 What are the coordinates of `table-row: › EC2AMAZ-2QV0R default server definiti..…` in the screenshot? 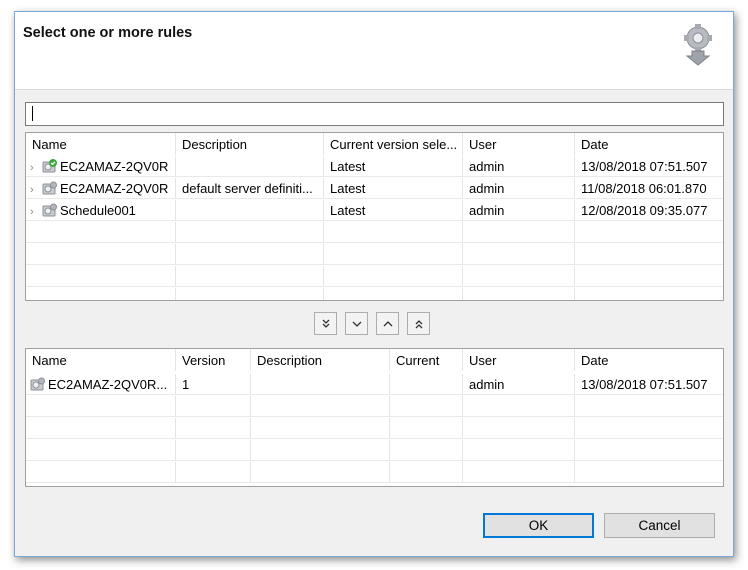 It's located at (374, 188).